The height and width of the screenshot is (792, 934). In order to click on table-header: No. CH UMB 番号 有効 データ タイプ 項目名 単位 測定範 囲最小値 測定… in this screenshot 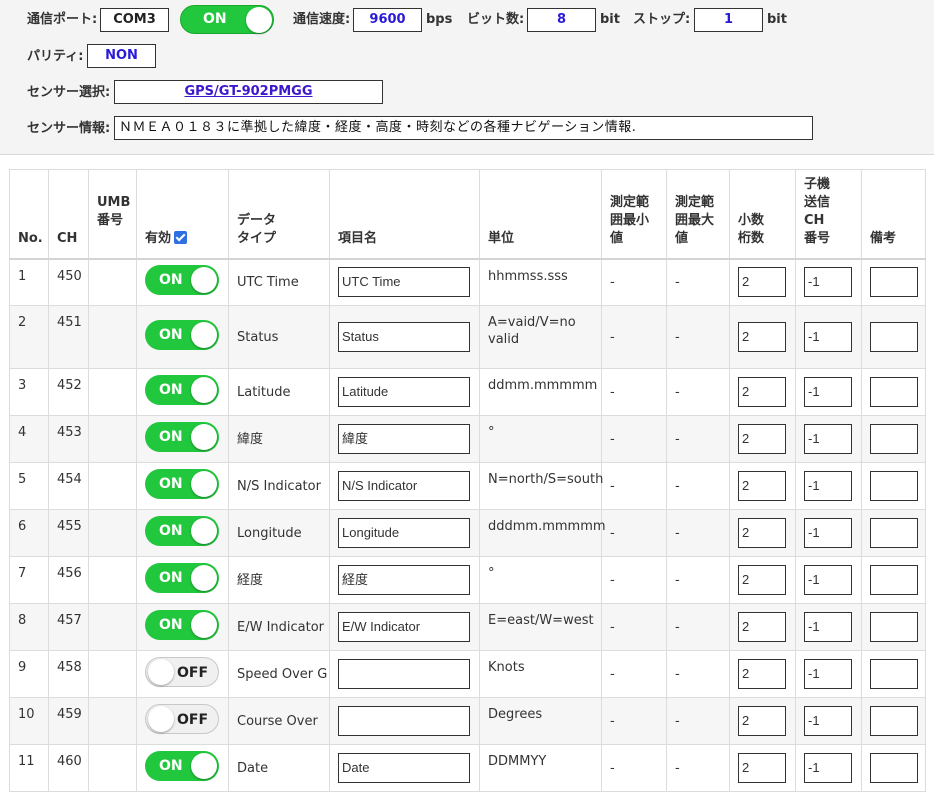, I will do `click(467, 214)`.